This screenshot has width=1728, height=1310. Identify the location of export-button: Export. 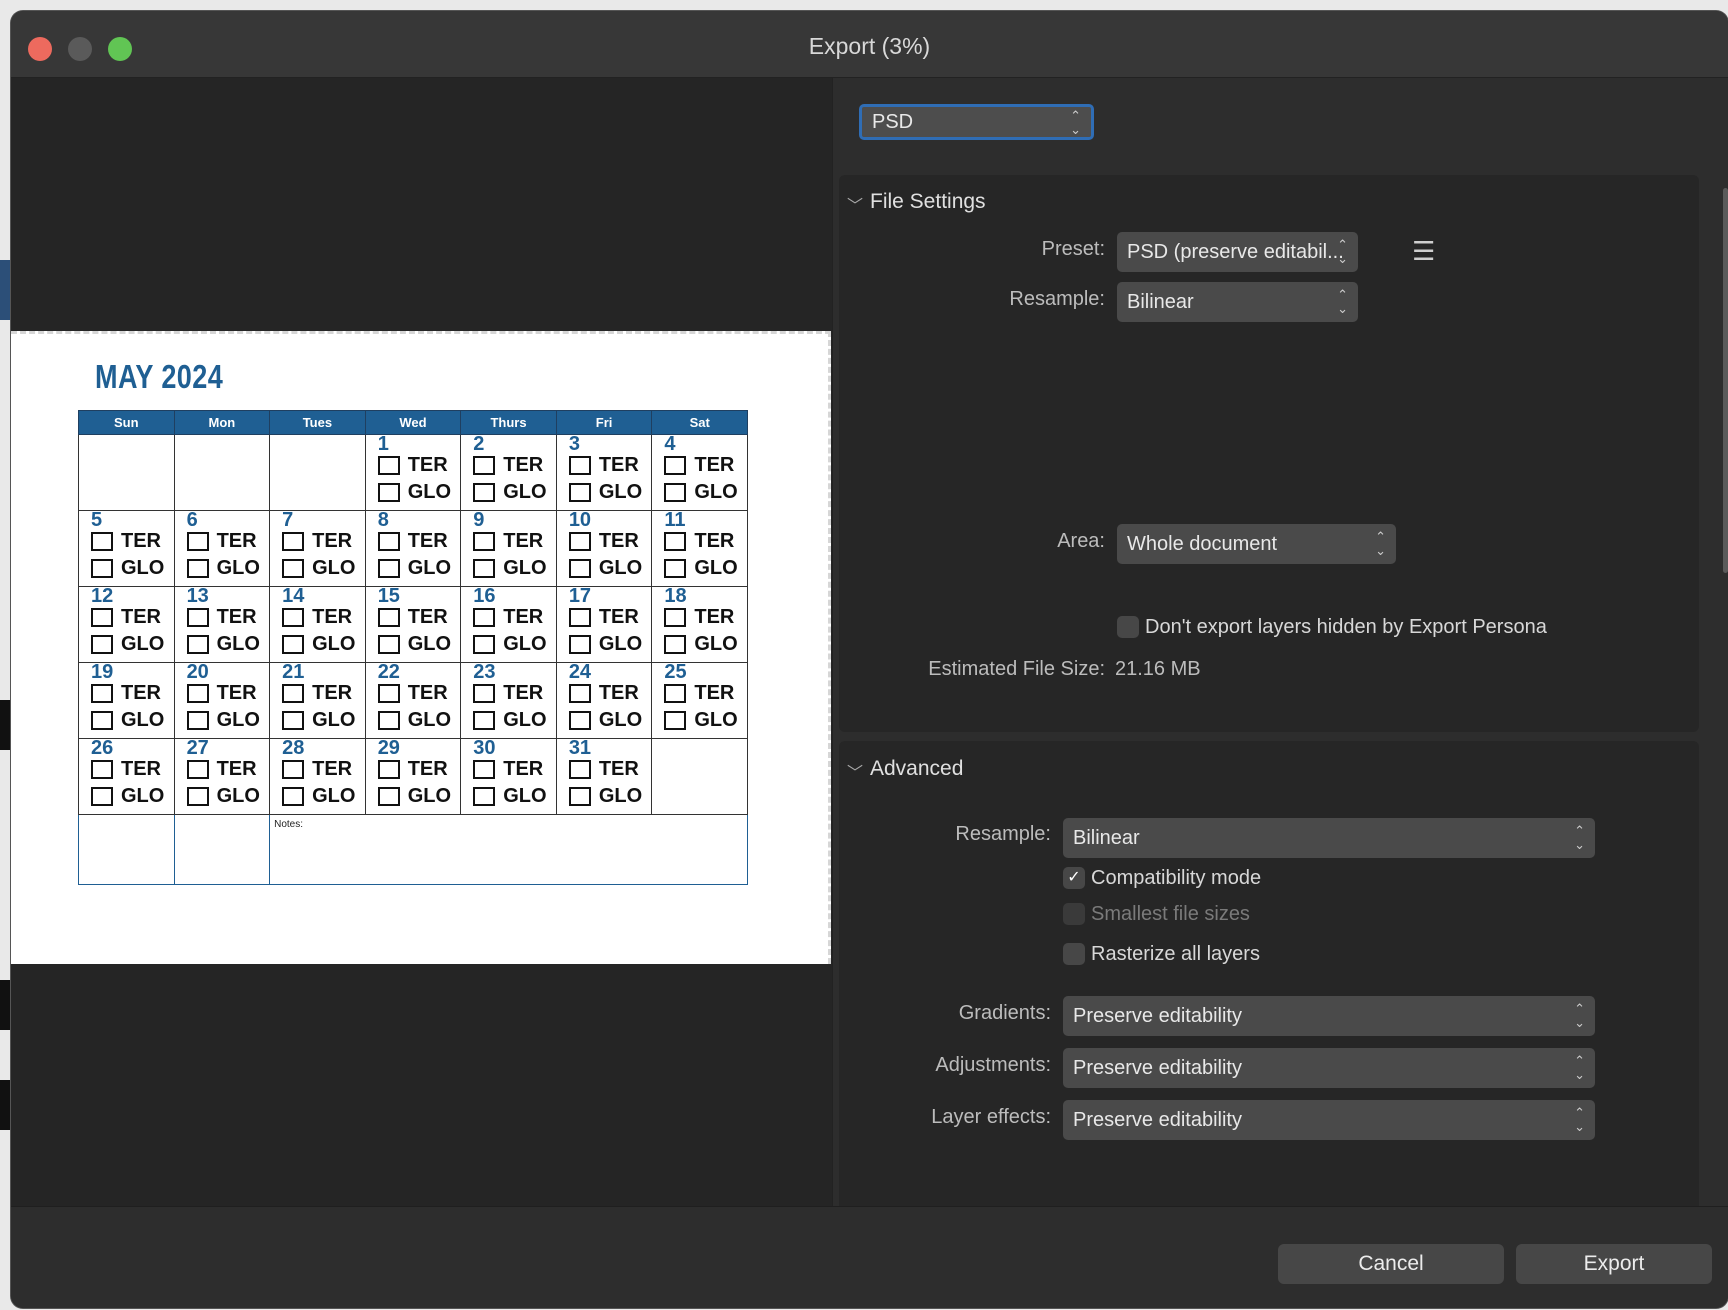
(1614, 1264).